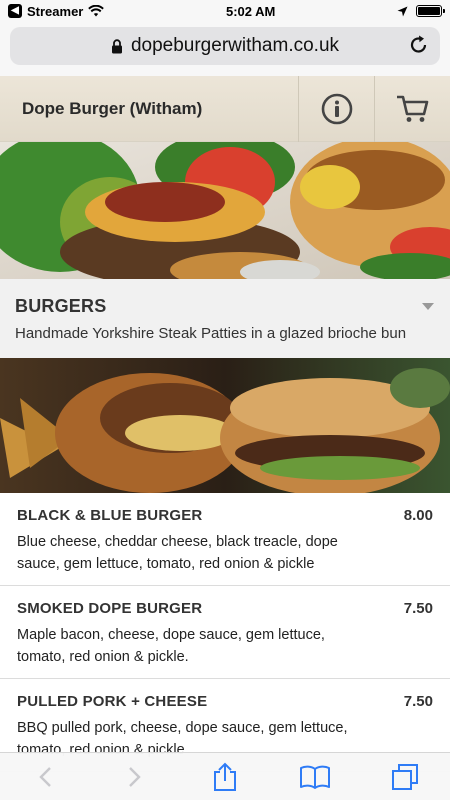 The image size is (450, 800). Describe the element at coordinates (402, 11) in the screenshot. I see `location-arrow-icon` at that location.